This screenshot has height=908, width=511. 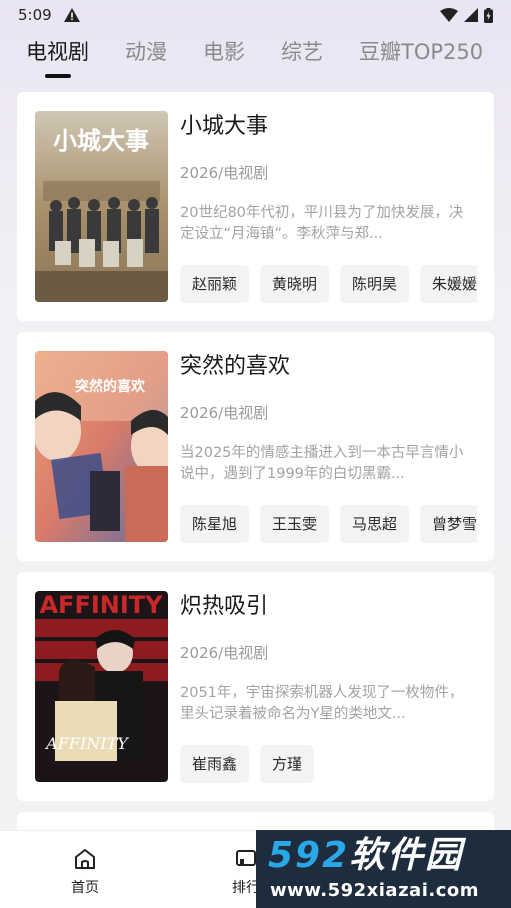 I want to click on show-title: 突然的喜欢, so click(x=235, y=366).